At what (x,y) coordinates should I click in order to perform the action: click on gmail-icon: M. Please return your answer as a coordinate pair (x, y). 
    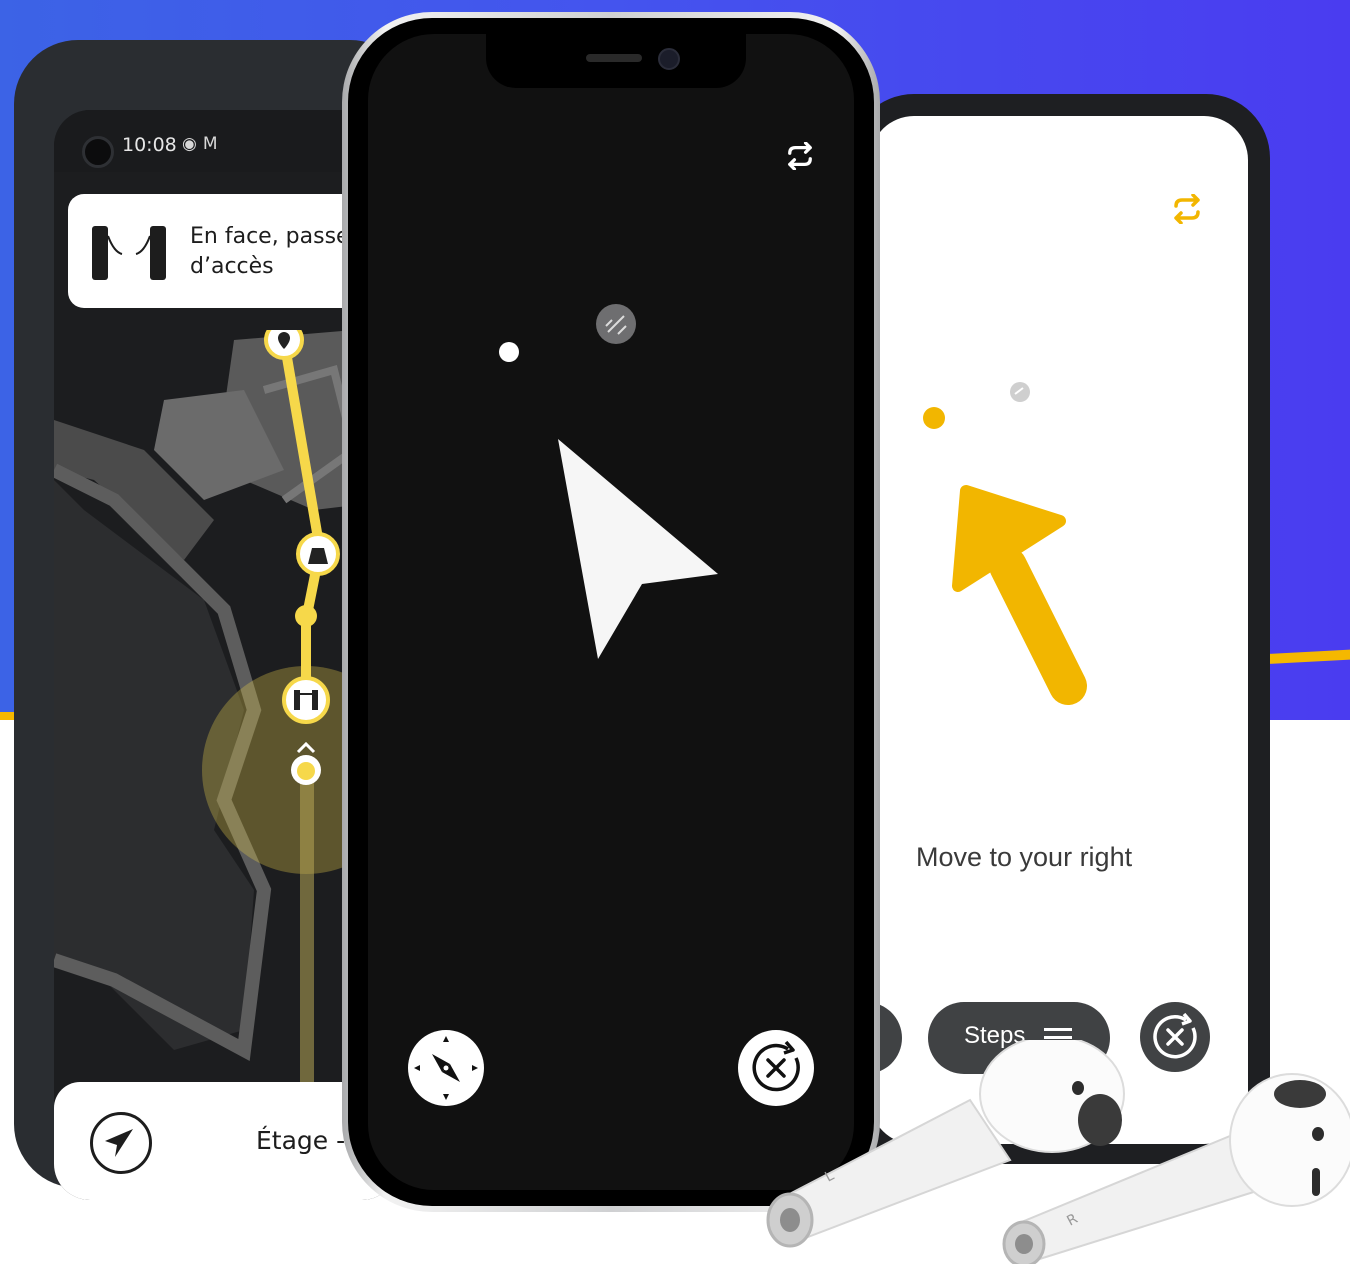
    Looking at the image, I should click on (213, 144).